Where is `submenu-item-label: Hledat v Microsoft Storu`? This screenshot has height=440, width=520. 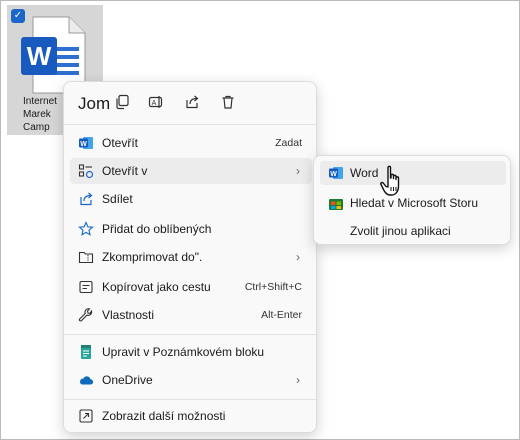
submenu-item-label: Hledat v Microsoft Storu is located at coordinates (414, 203).